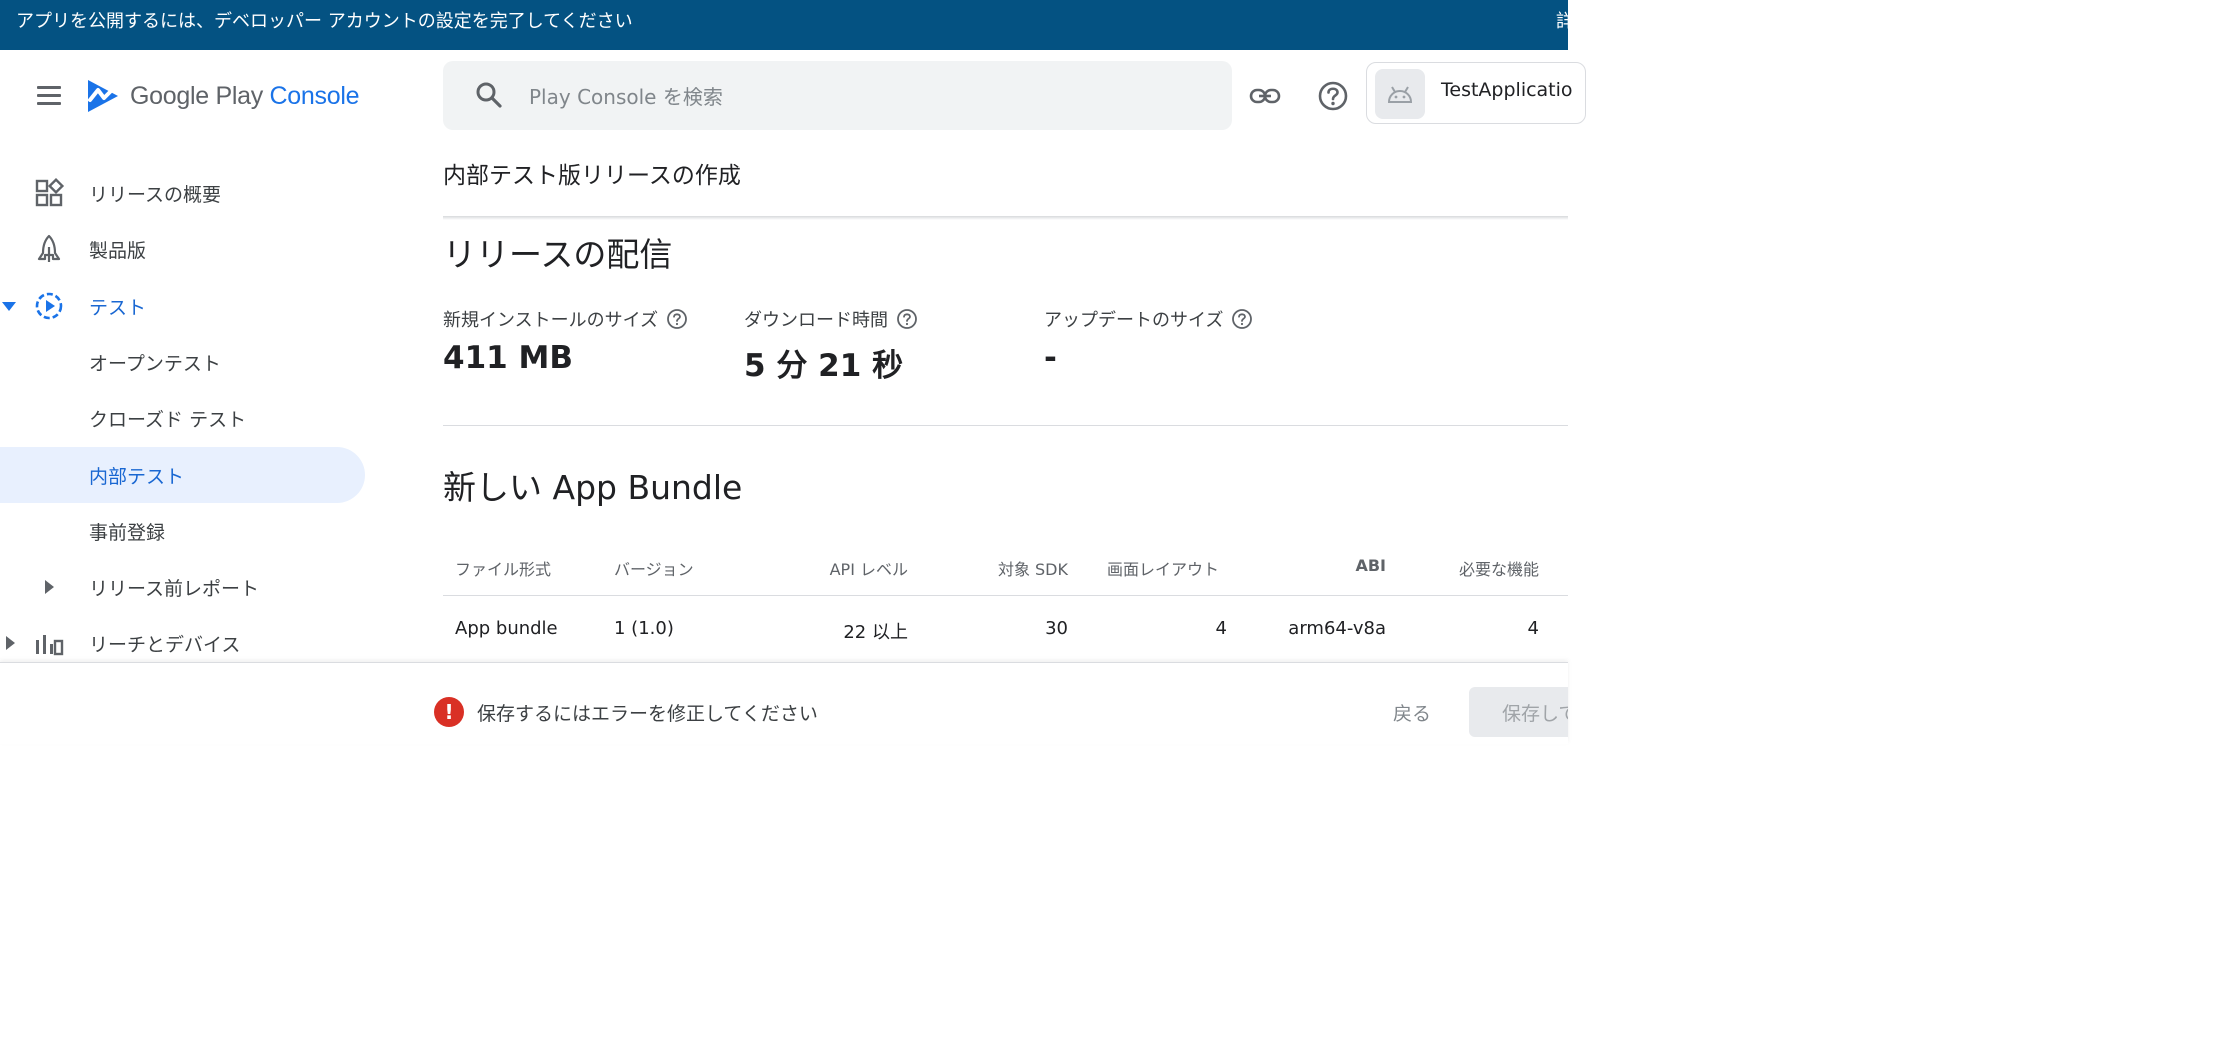  What do you see at coordinates (654, 569) in the screenshot?
I see `table-header-version: バージョン` at bounding box center [654, 569].